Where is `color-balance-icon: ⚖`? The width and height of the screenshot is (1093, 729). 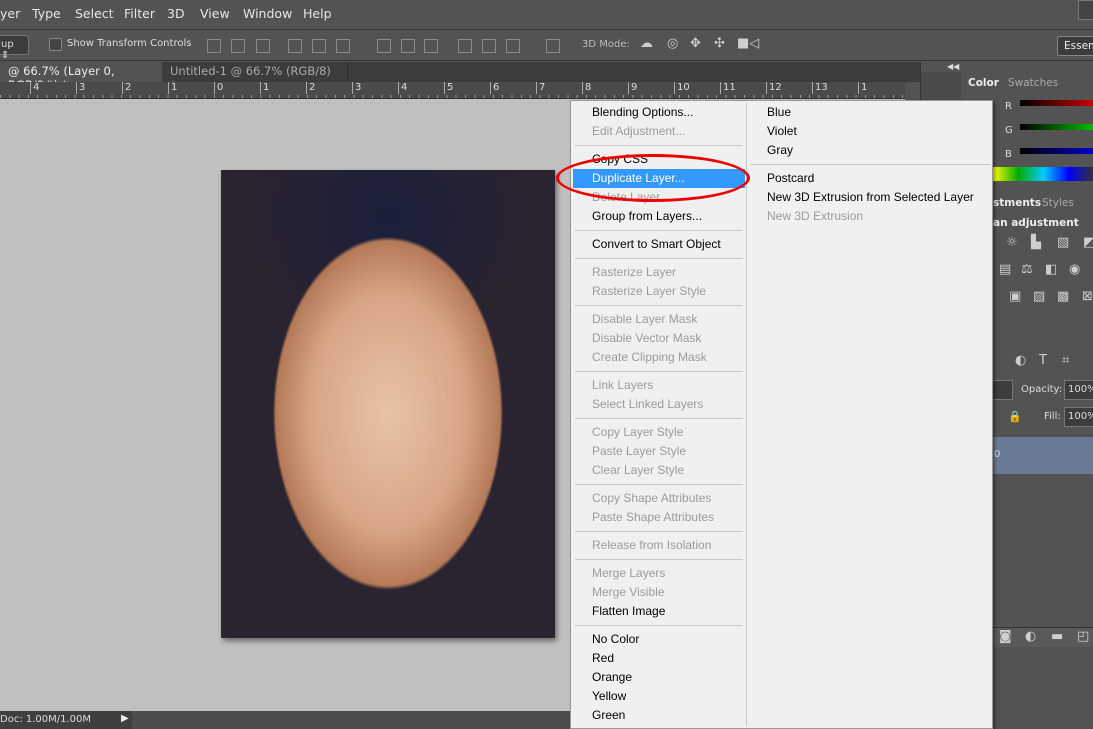
color-balance-icon: ⚖ is located at coordinates (1027, 269).